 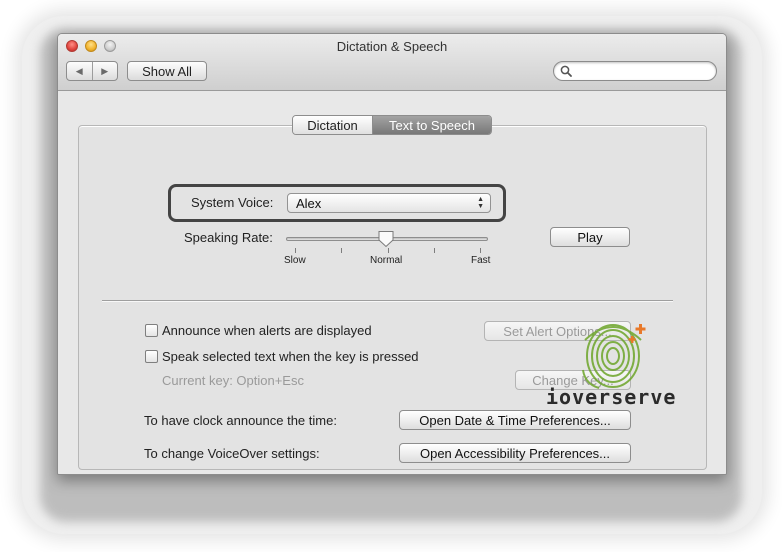 What do you see at coordinates (232, 202) in the screenshot?
I see `system-voice-label: System Voice:` at bounding box center [232, 202].